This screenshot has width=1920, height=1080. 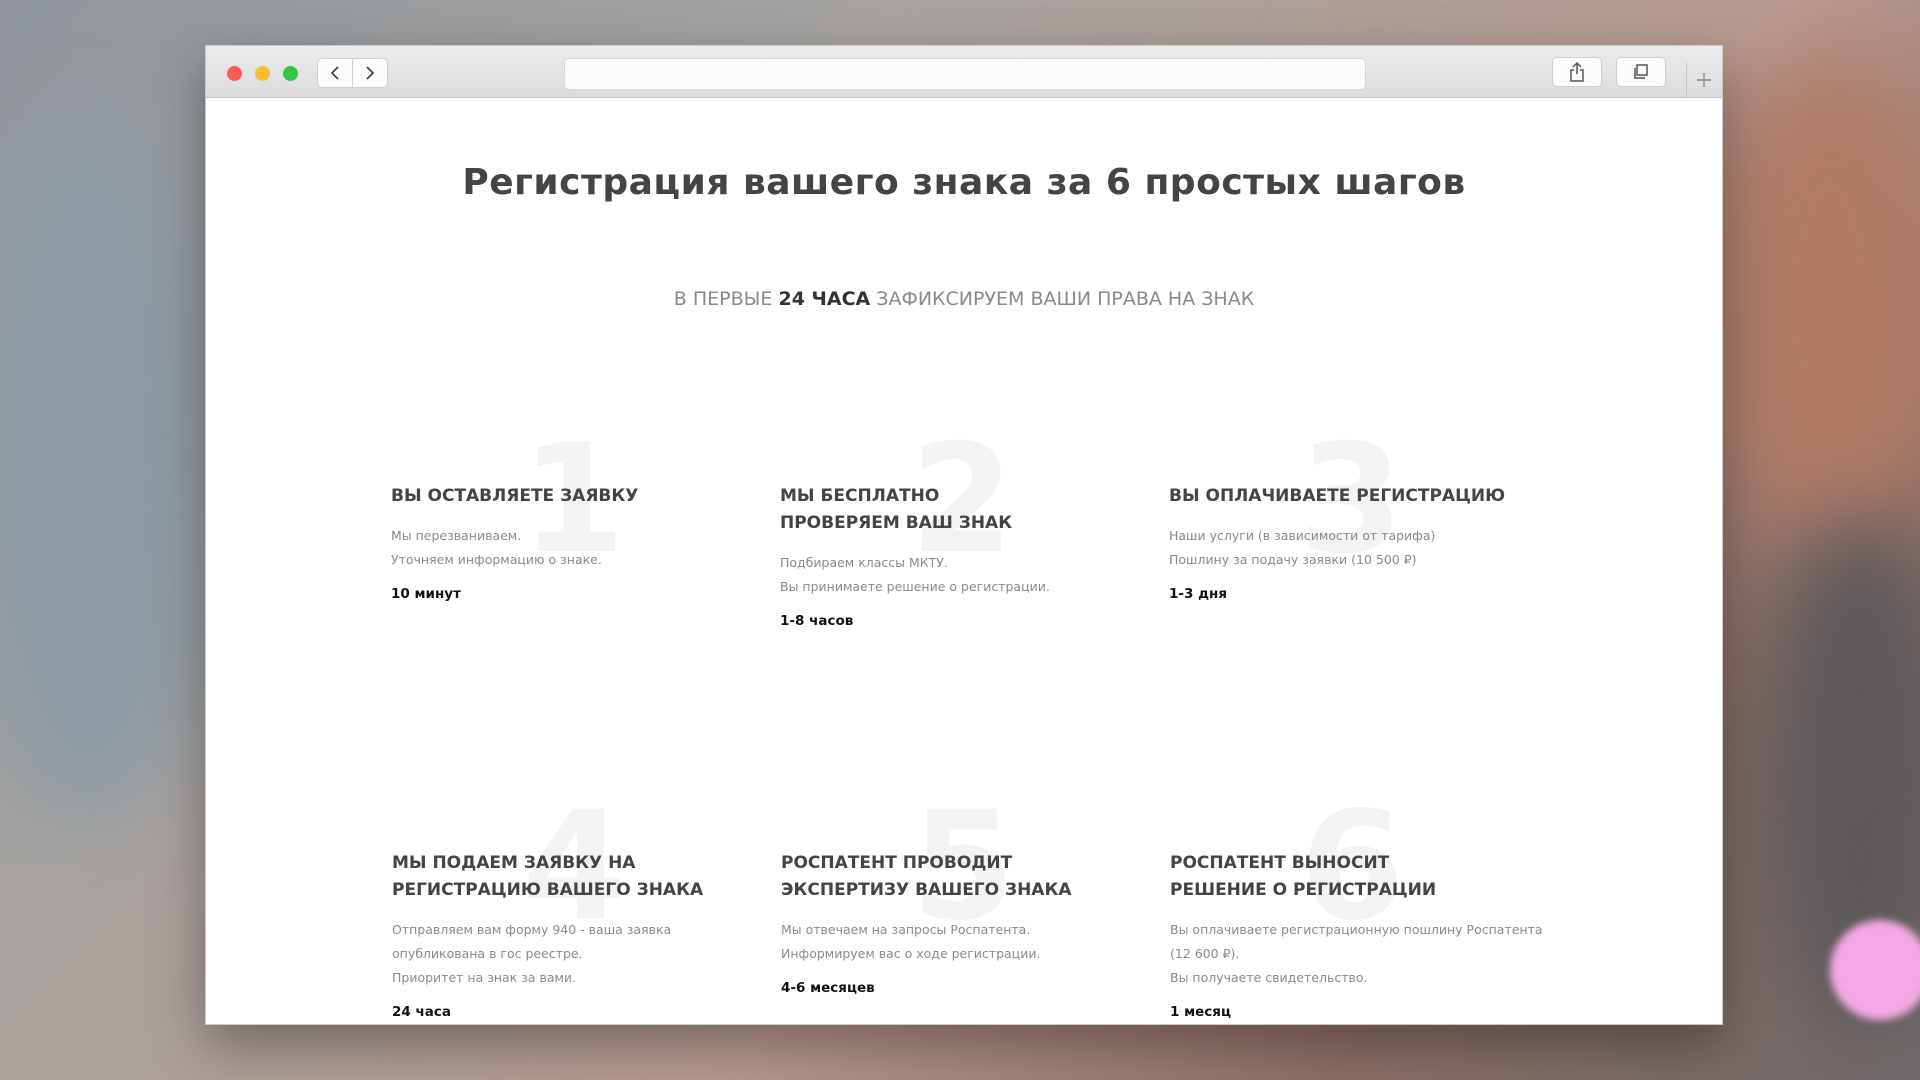 What do you see at coordinates (1303, 890) in the screenshot?
I see `step-title-line: РЕШЕНИЕ О РЕГИСТРАЦИИ` at bounding box center [1303, 890].